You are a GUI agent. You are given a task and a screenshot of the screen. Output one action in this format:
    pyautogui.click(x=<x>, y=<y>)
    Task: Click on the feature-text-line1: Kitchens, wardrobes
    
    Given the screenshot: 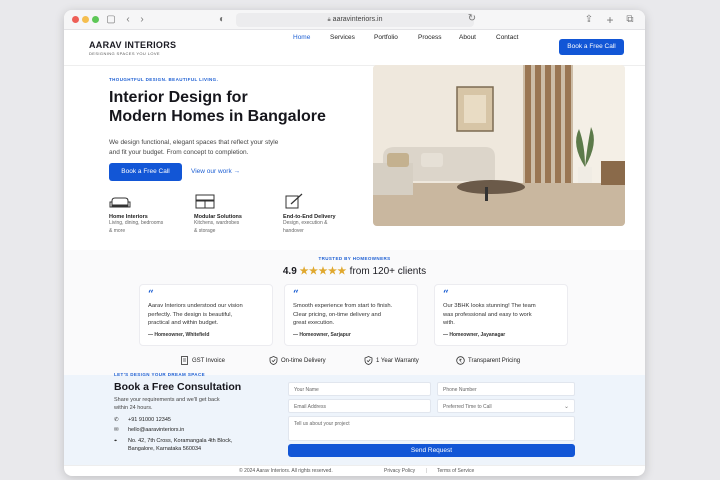 What is the action you would take?
    pyautogui.click(x=217, y=223)
    